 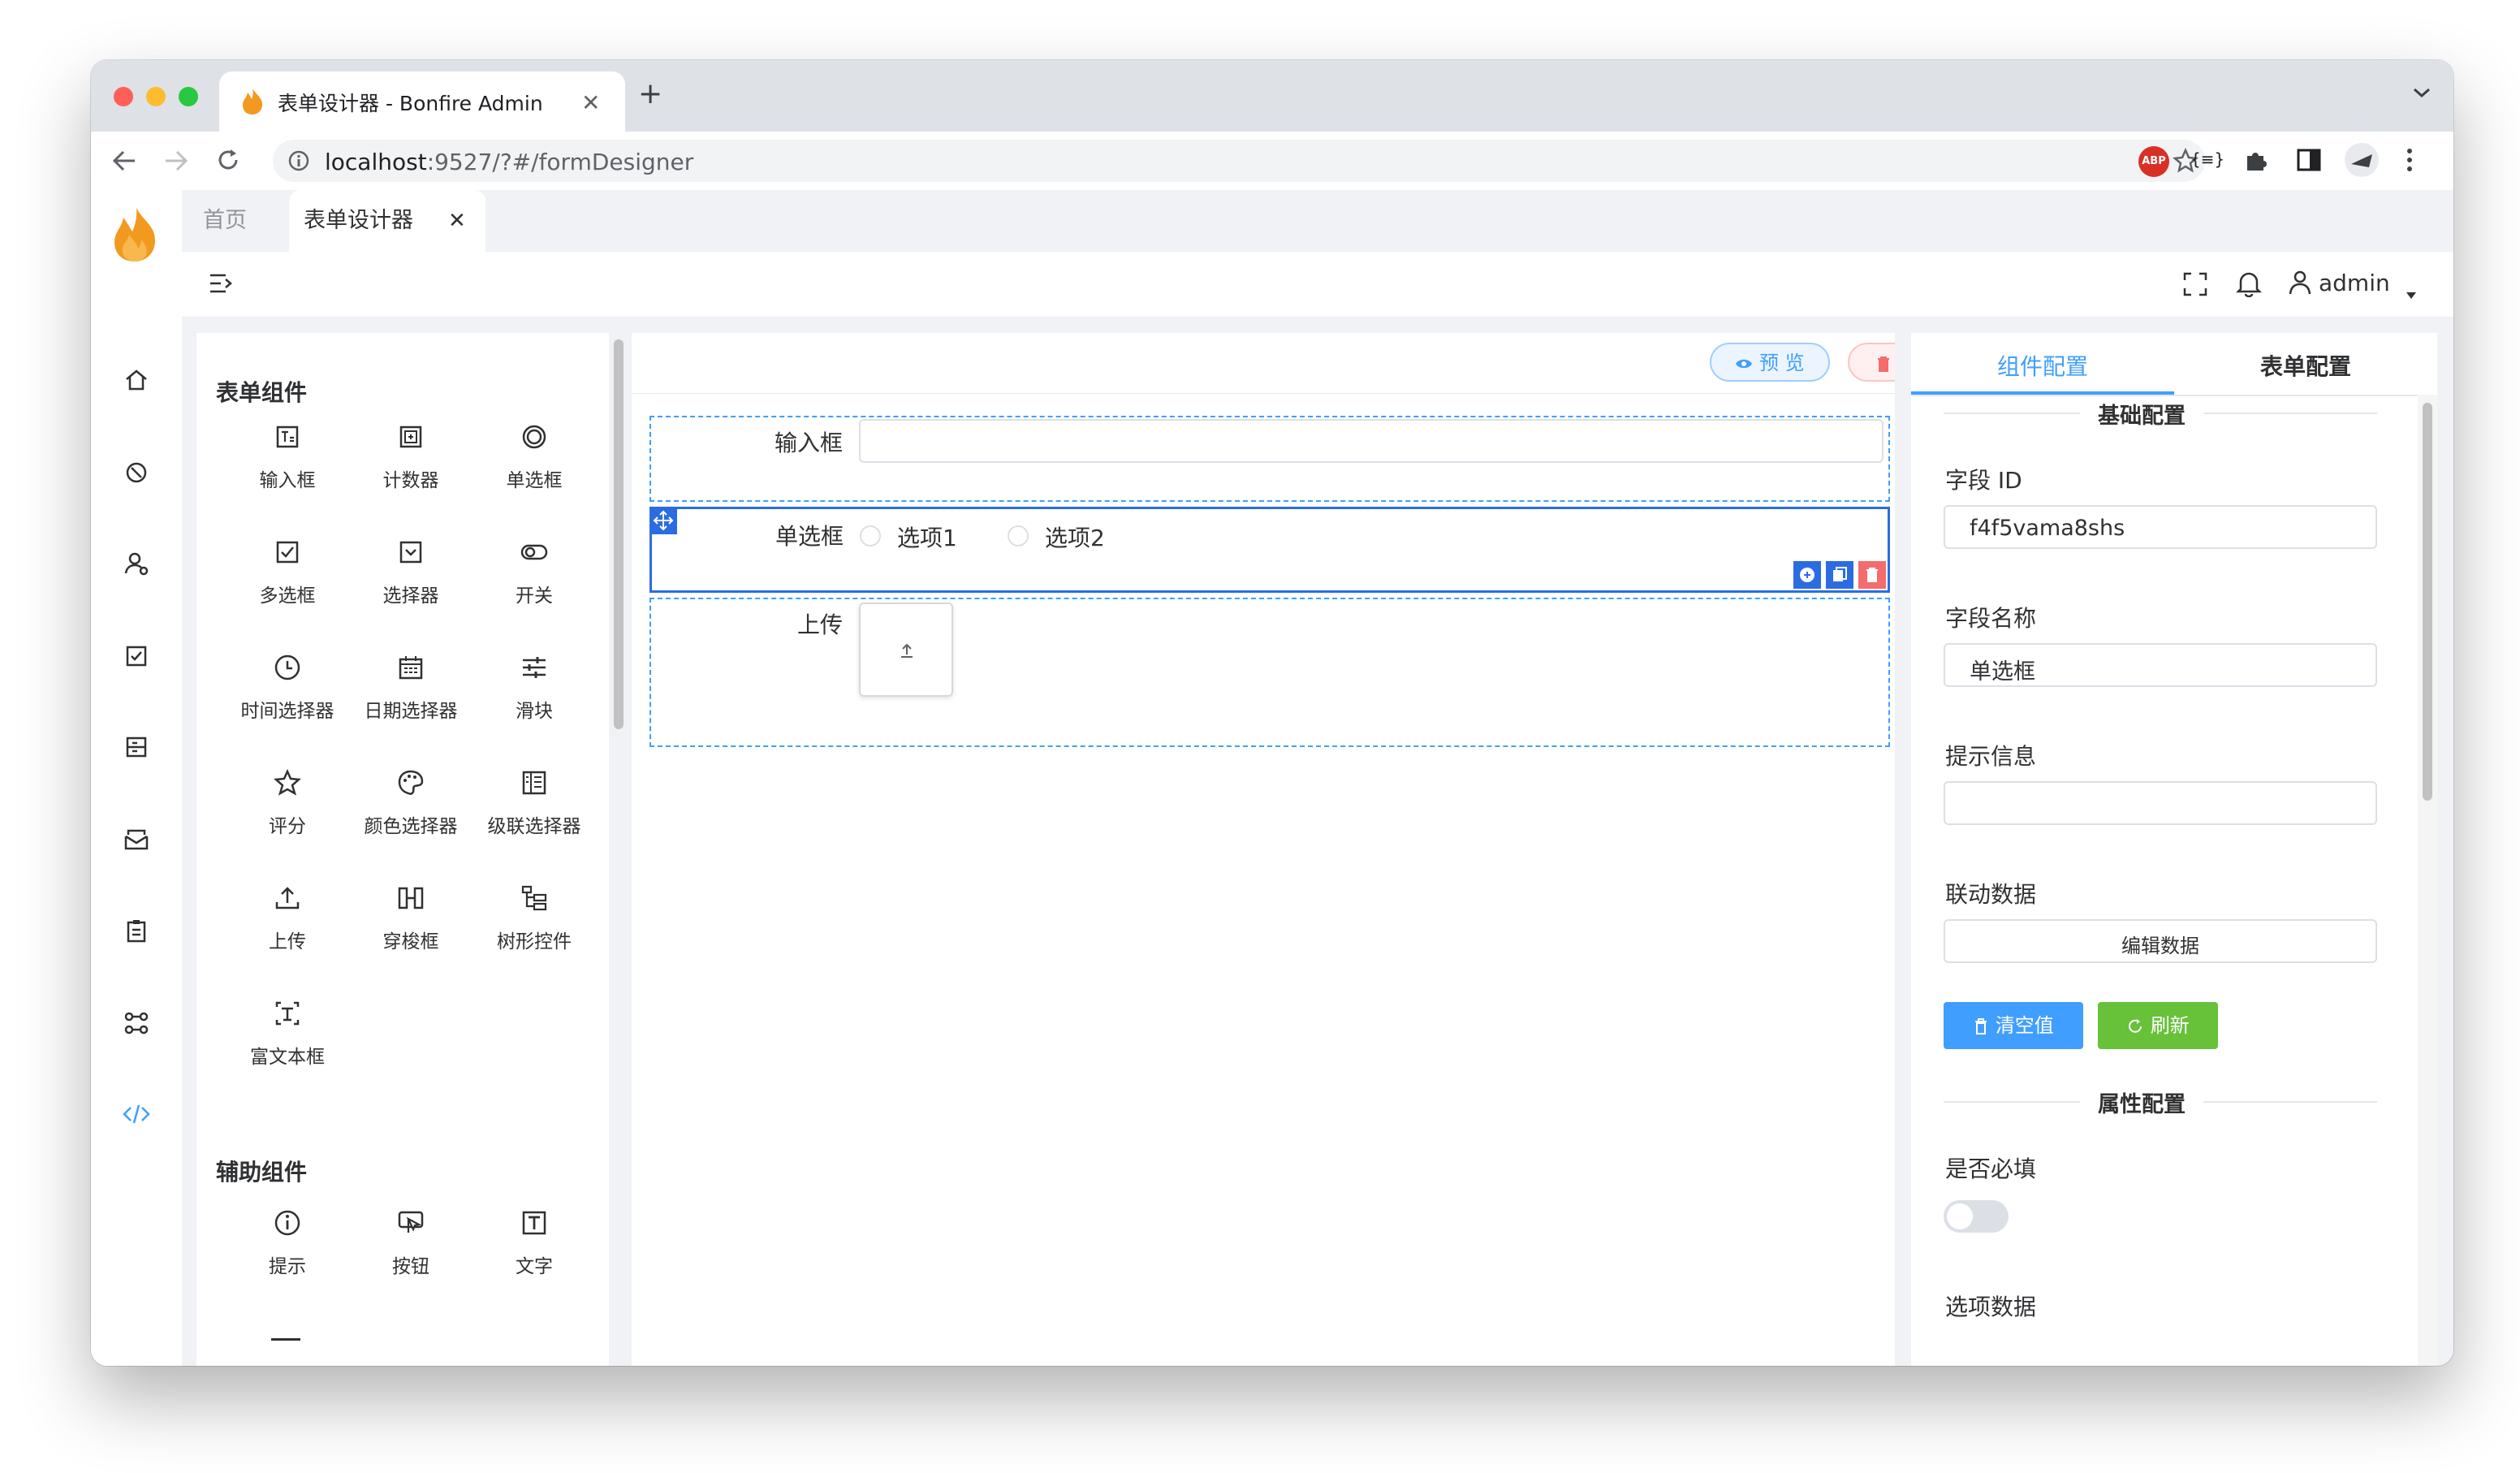 What do you see at coordinates (1269, 550) in the screenshot?
I see `form-item-radio-selected: 单选框 选项1 选项2` at bounding box center [1269, 550].